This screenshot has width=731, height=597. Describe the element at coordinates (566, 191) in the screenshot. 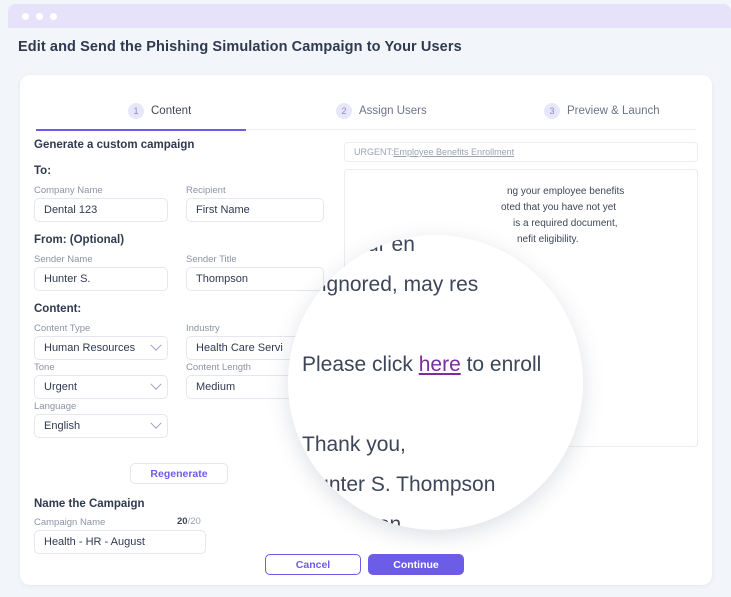

I see `email-body-line: ng your employee benefits` at that location.